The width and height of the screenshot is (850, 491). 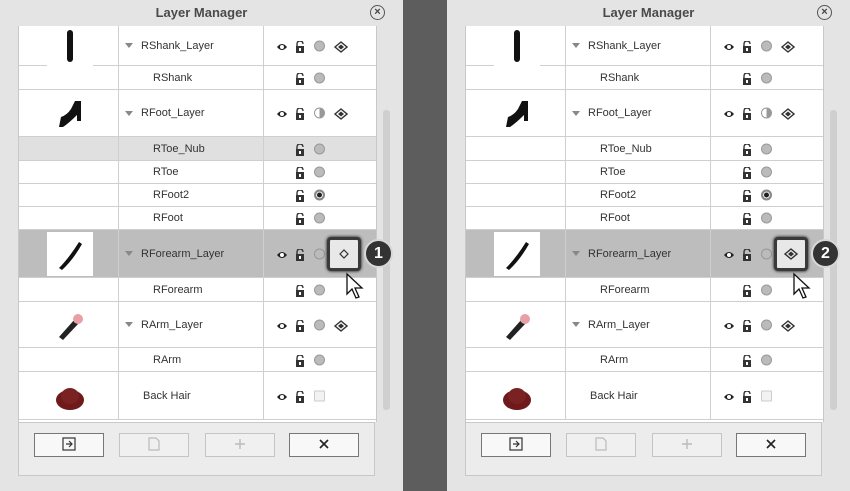 What do you see at coordinates (69, 445) in the screenshot?
I see `import-button` at bounding box center [69, 445].